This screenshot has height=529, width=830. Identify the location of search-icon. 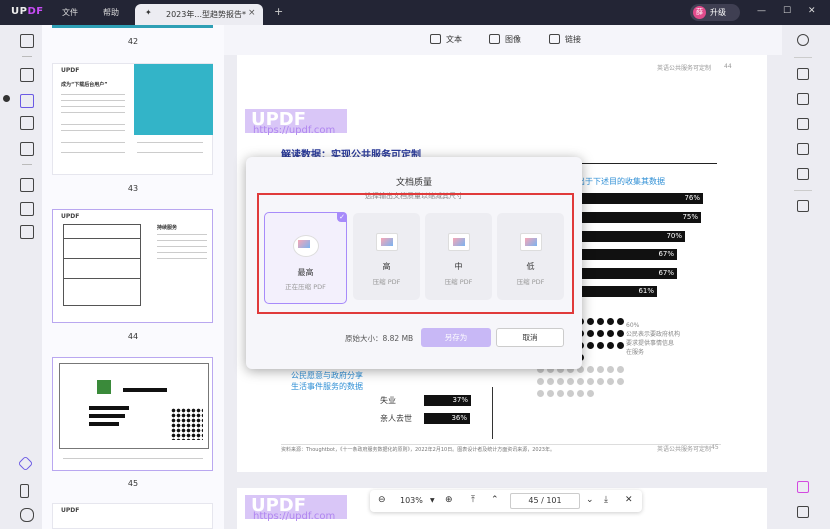
(803, 40).